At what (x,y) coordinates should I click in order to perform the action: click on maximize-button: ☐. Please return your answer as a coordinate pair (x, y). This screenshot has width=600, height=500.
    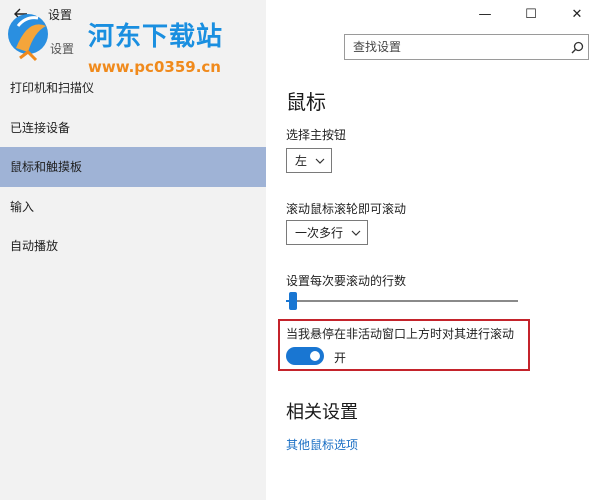
    Looking at the image, I should click on (531, 14).